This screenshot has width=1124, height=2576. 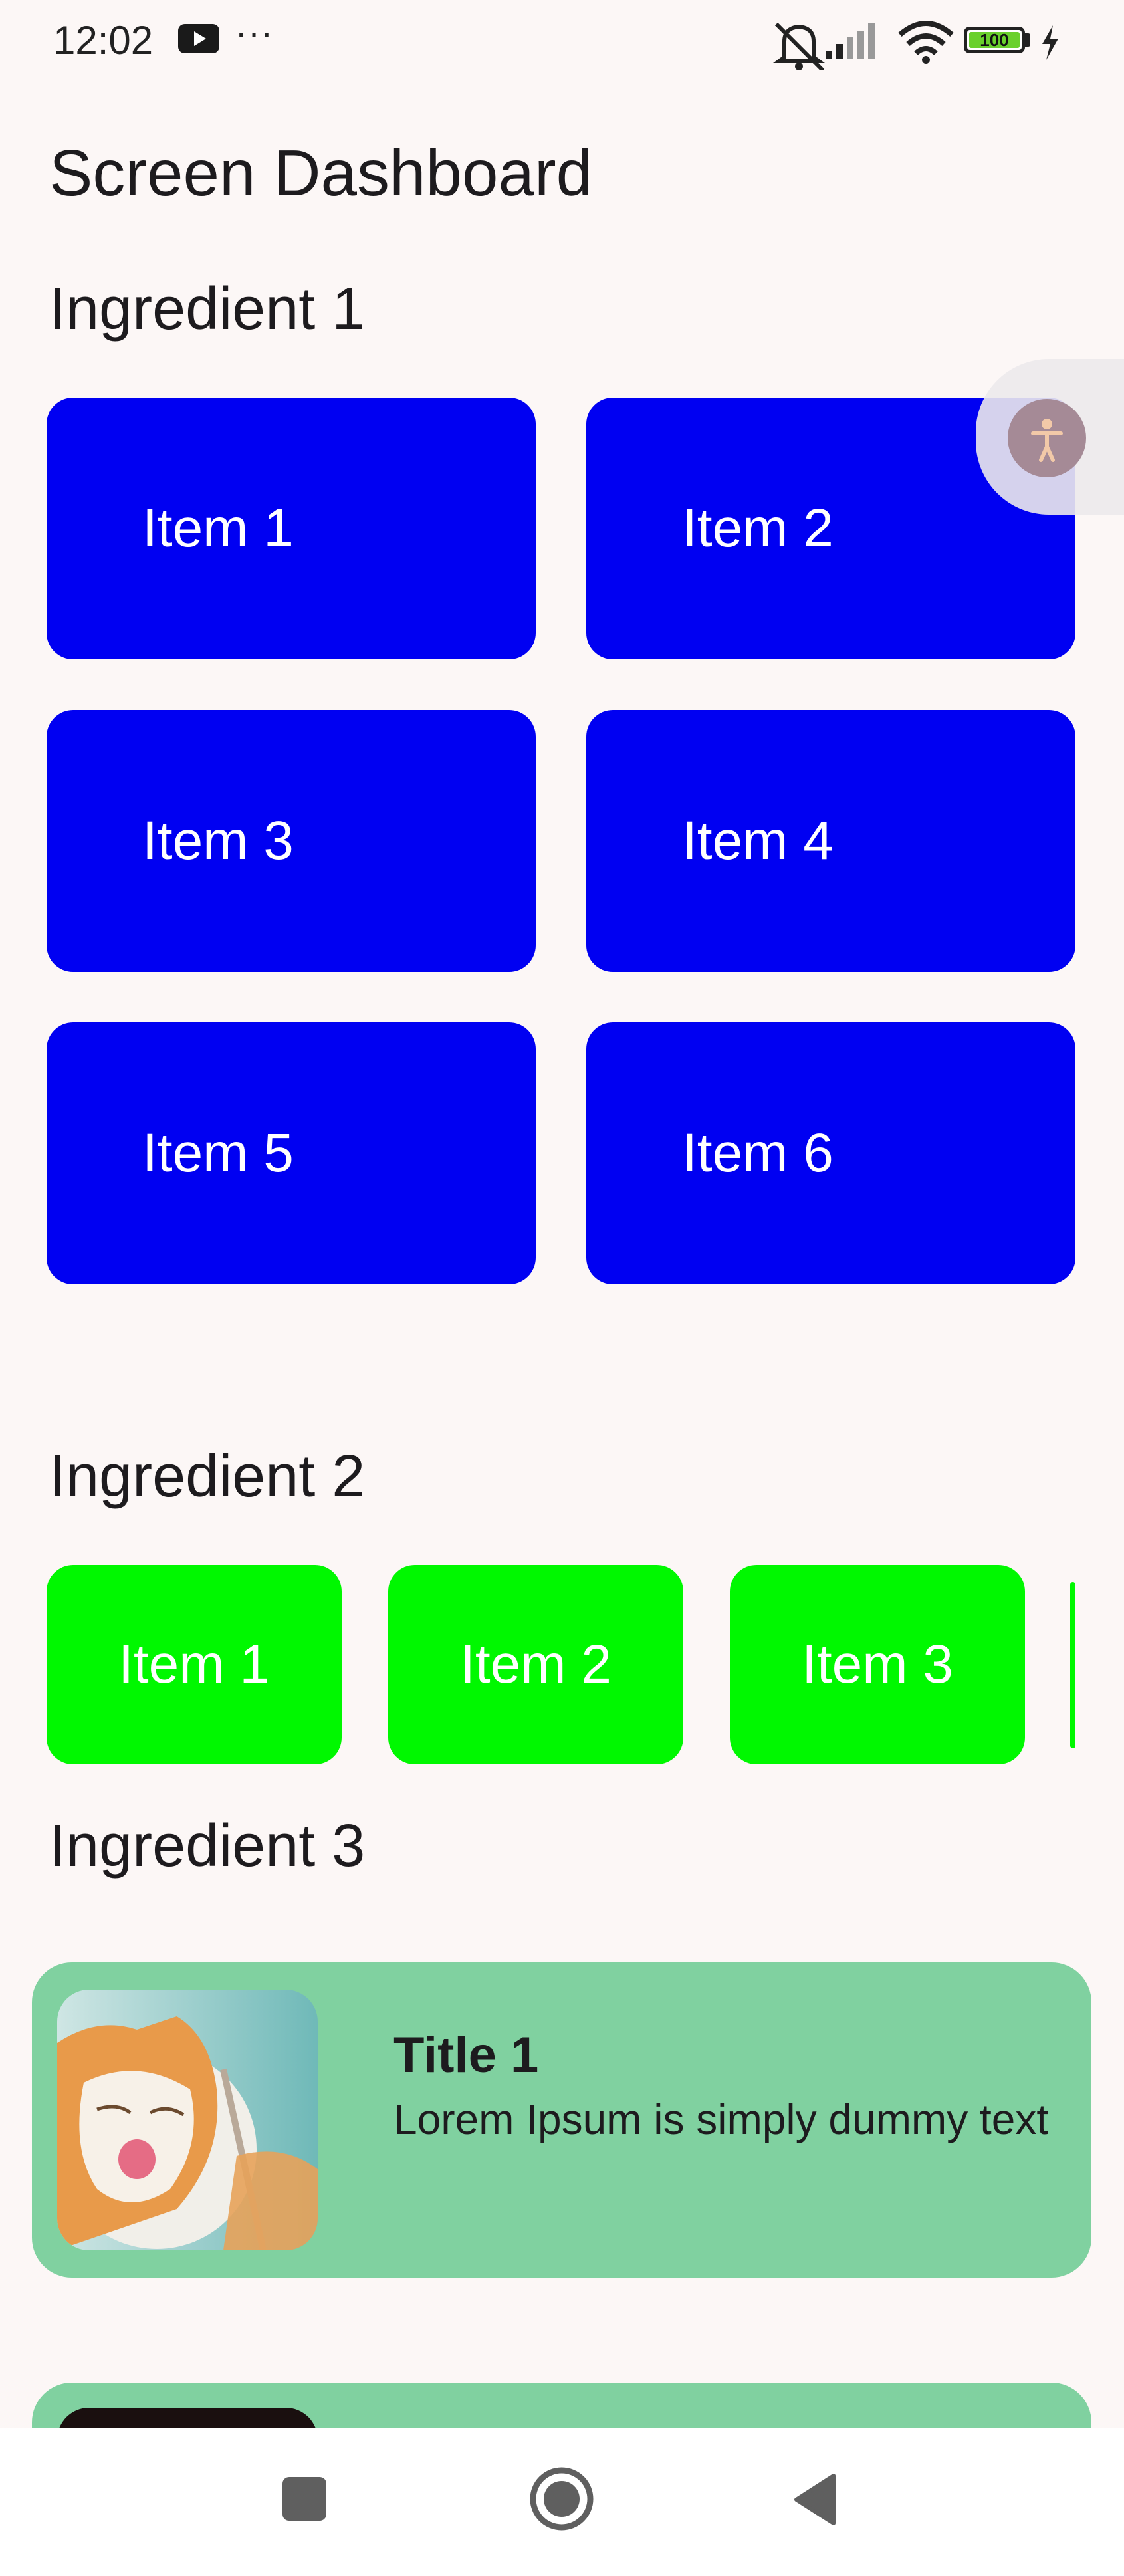 I want to click on row-item-2: Item 2, so click(x=535, y=1664).